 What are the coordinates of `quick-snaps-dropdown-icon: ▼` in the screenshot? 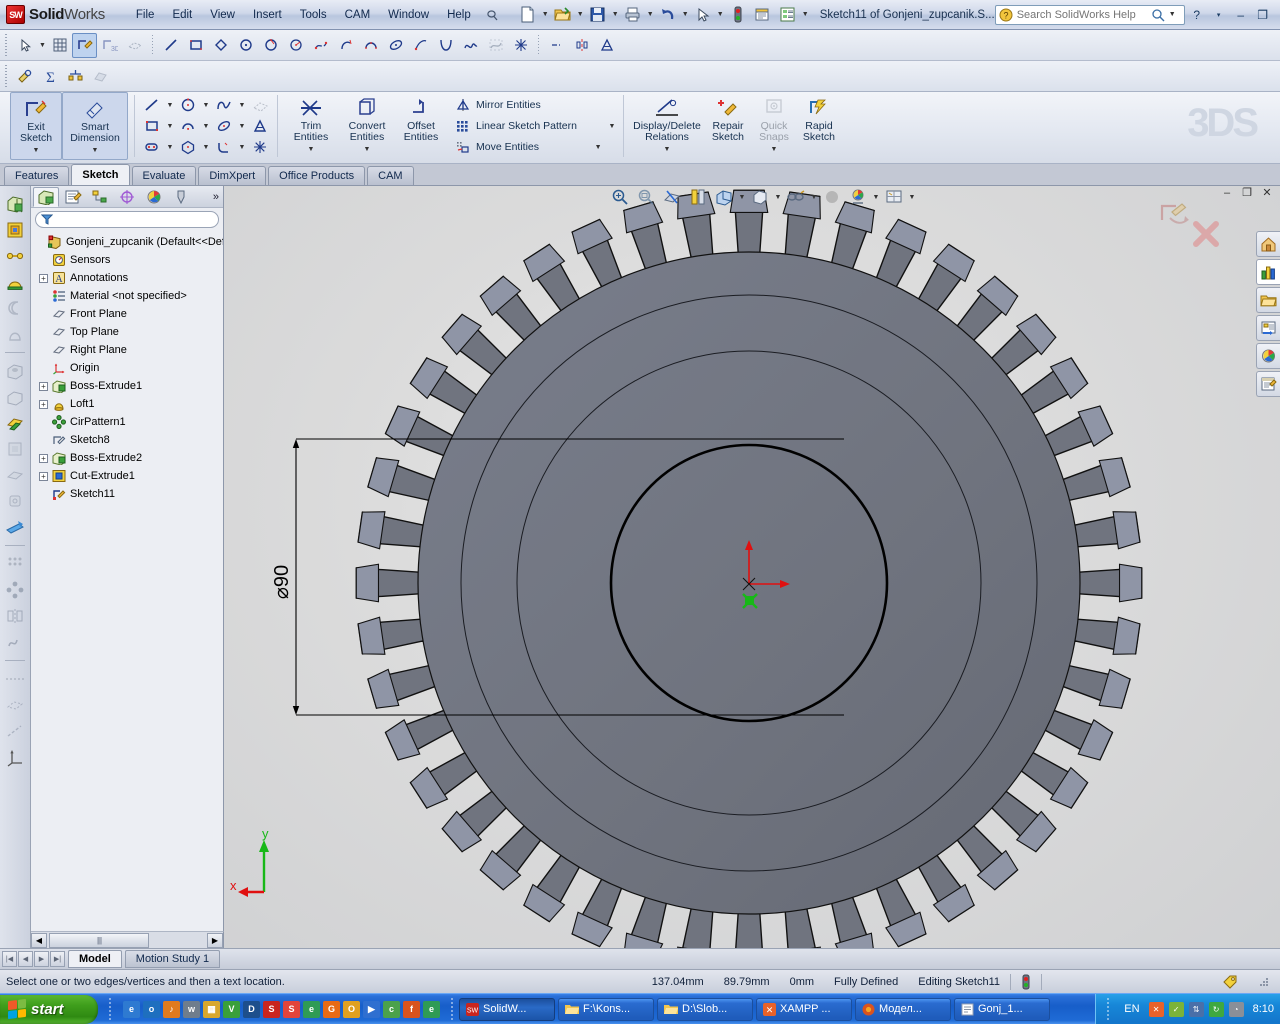 It's located at (774, 149).